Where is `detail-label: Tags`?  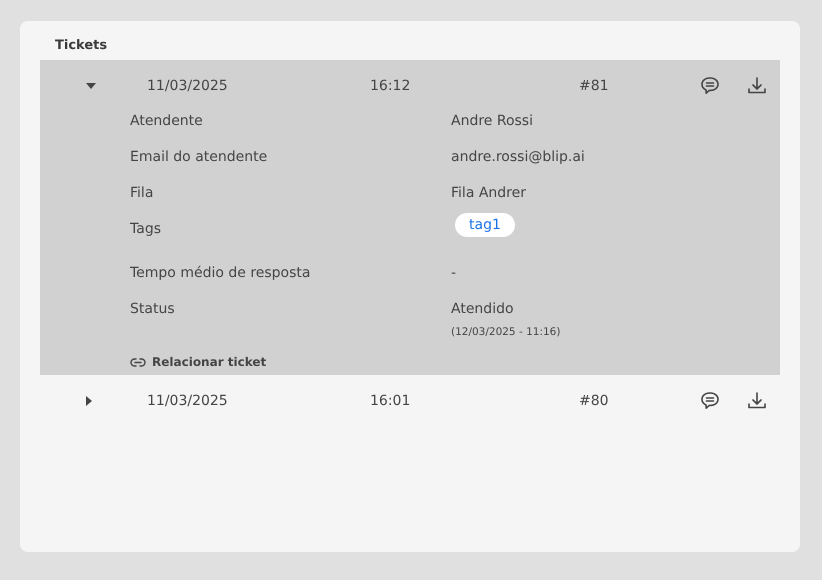
detail-label: Tags is located at coordinates (146, 229).